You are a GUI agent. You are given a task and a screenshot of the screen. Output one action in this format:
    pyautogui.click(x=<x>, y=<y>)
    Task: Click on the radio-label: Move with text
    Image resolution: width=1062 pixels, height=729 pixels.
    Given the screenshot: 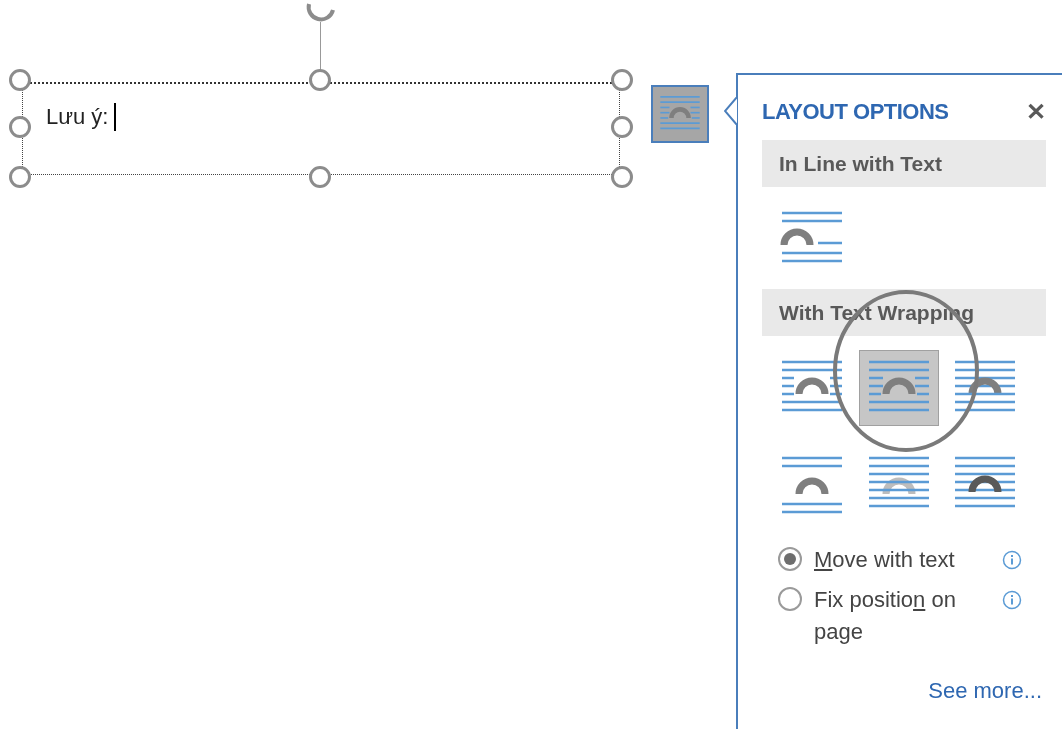 What is the action you would take?
    pyautogui.click(x=907, y=560)
    